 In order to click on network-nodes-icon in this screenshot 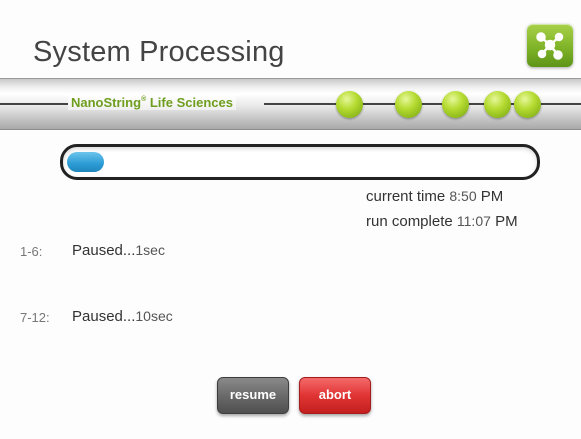, I will do `click(550, 45)`.